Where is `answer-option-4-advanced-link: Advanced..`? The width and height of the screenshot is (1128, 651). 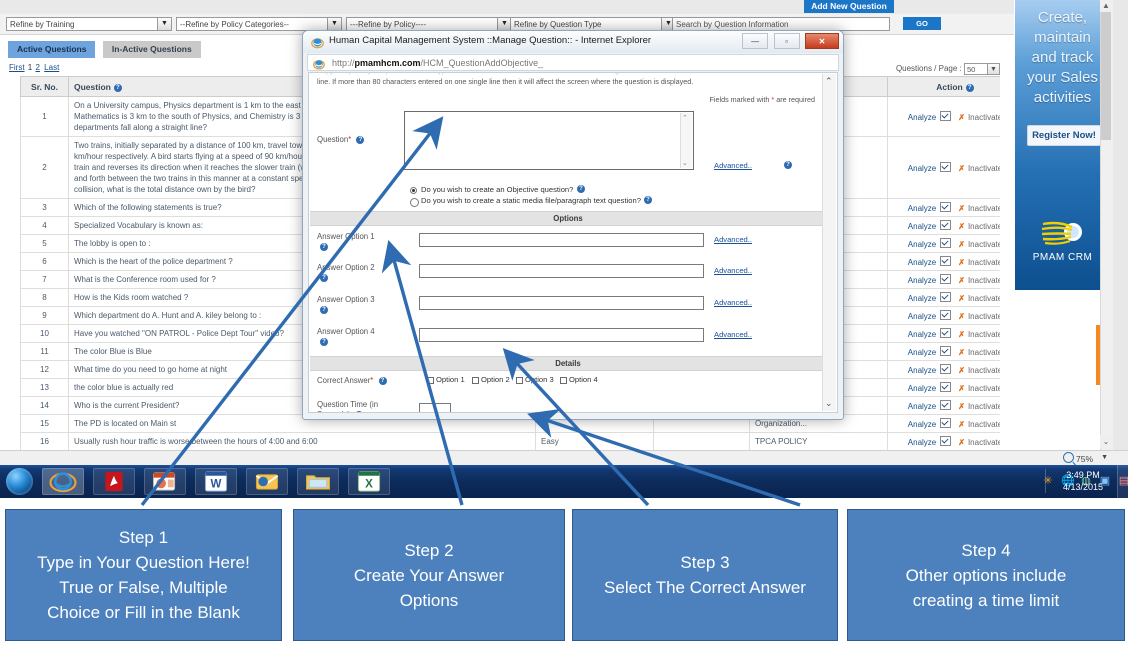
answer-option-4-advanced-link: Advanced.. is located at coordinates (733, 334).